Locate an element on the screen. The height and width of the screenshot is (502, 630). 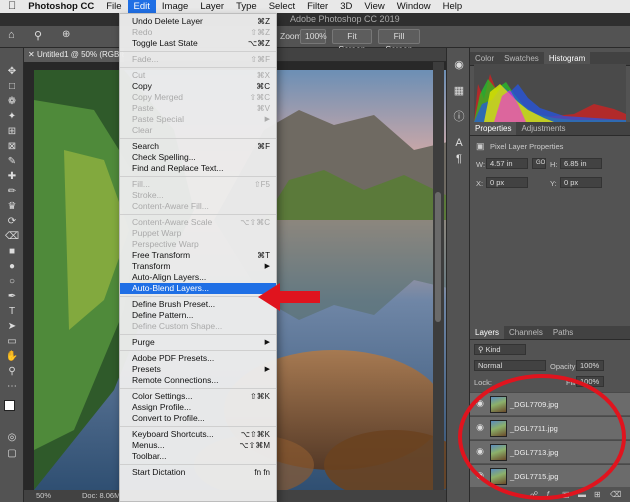
eraser-tool-icon: ⌫ is located at coordinates (12, 236).